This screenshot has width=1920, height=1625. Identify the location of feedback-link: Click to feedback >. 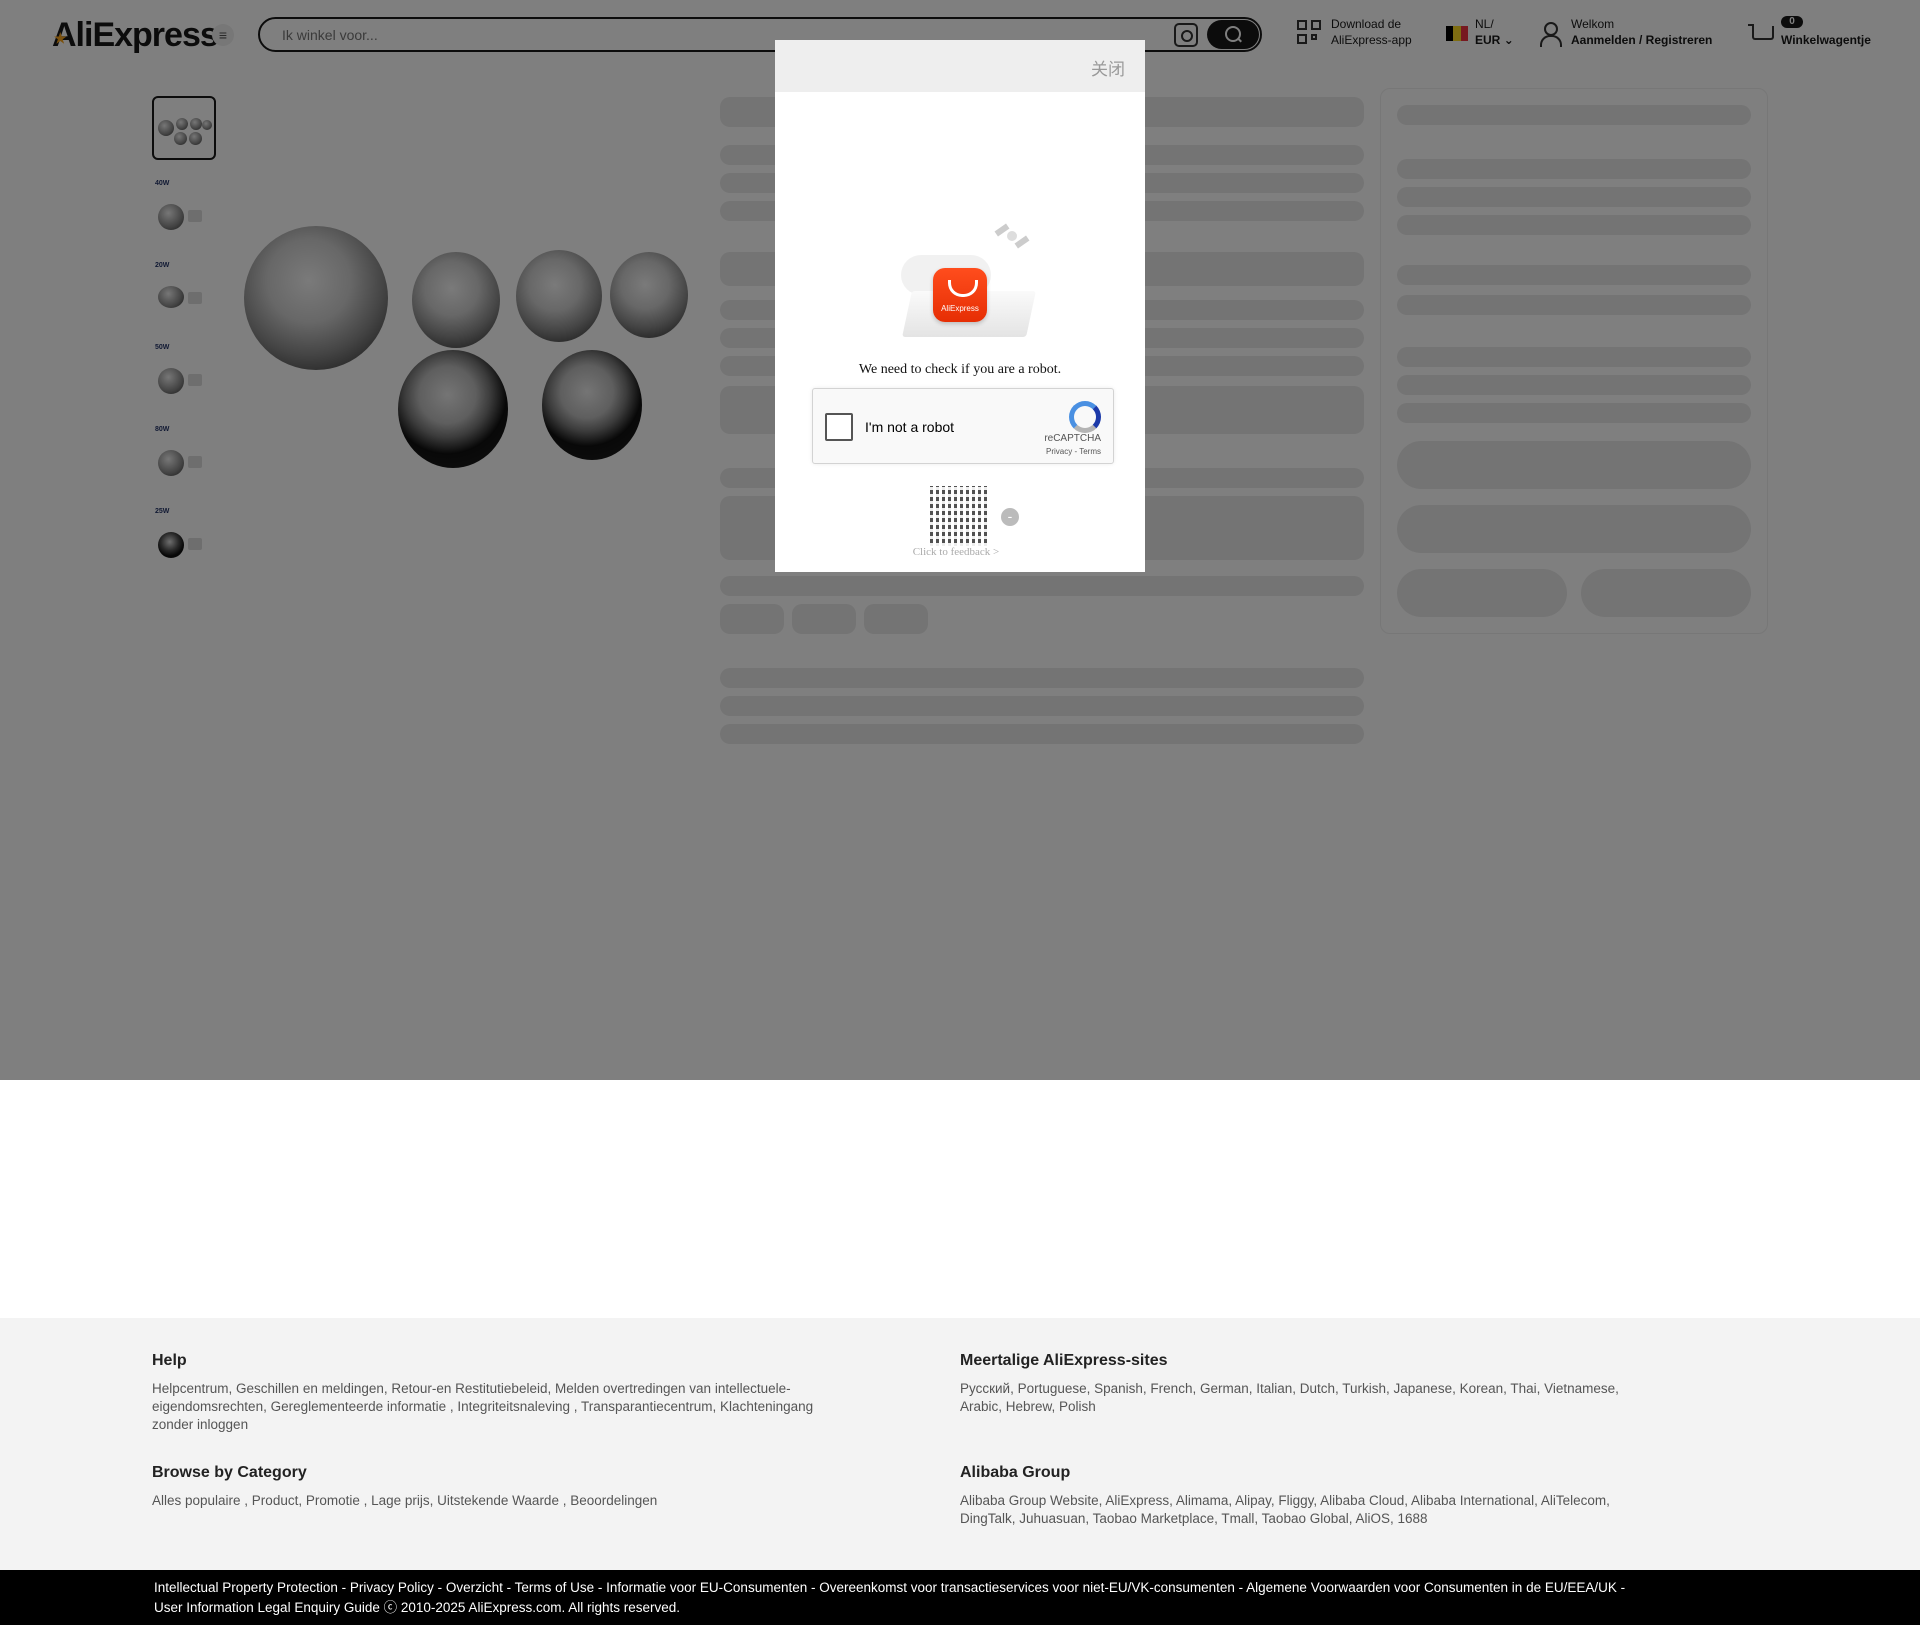
(960, 552).